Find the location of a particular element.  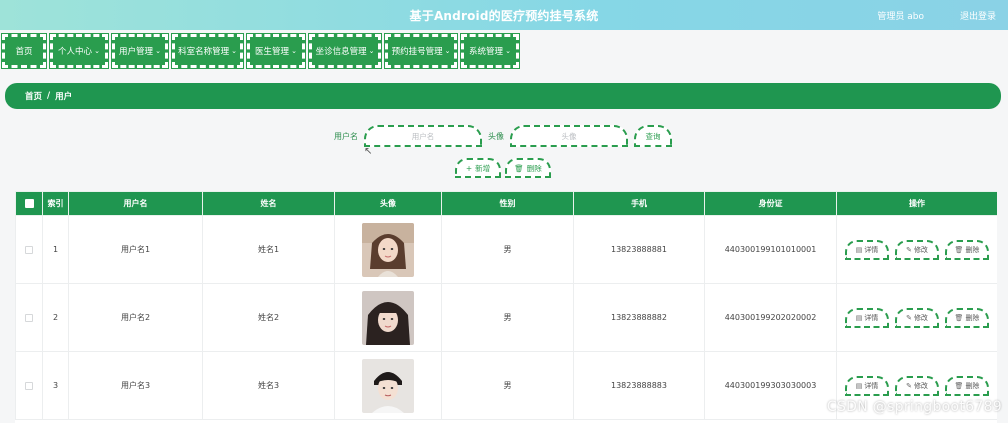

nav-item-user-management: 用户管理 ⌄ is located at coordinates (140, 51).